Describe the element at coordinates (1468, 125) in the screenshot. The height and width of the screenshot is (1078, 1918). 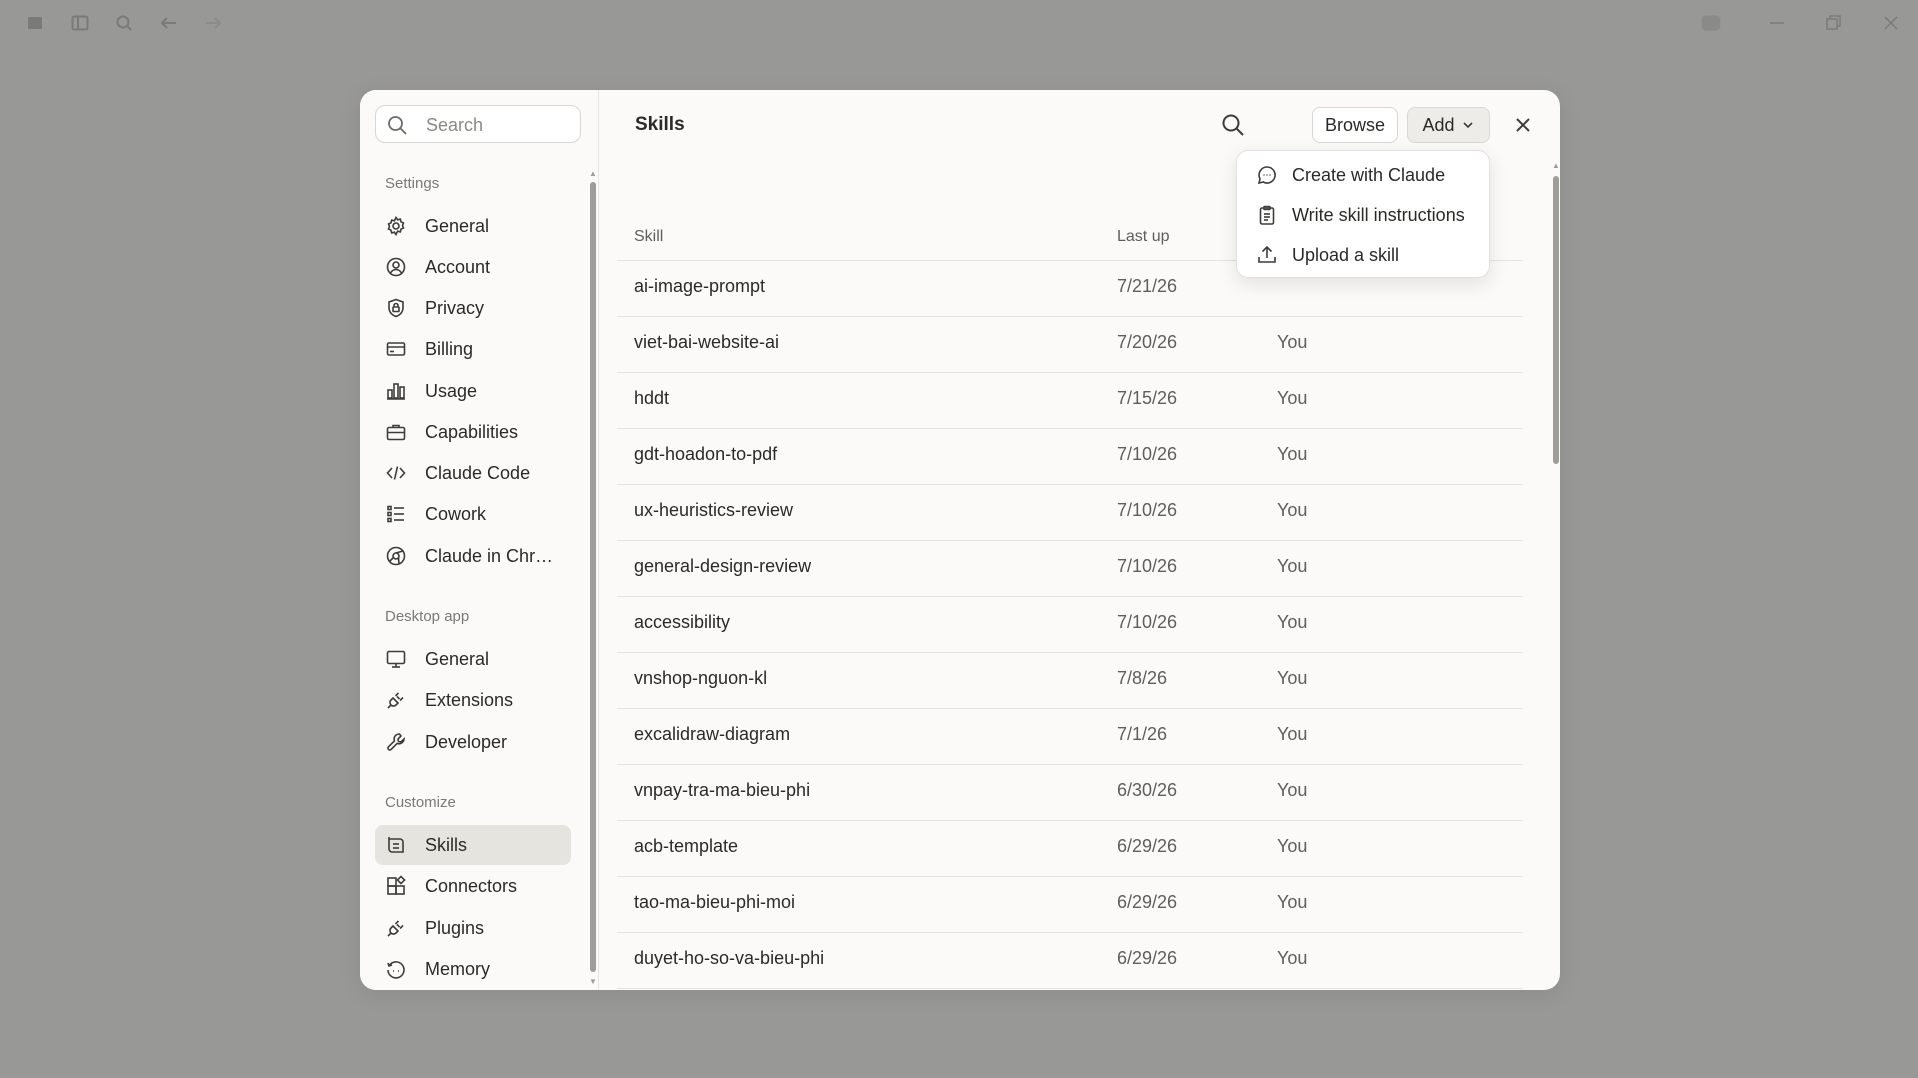
I see `chevron-down-icon` at that location.